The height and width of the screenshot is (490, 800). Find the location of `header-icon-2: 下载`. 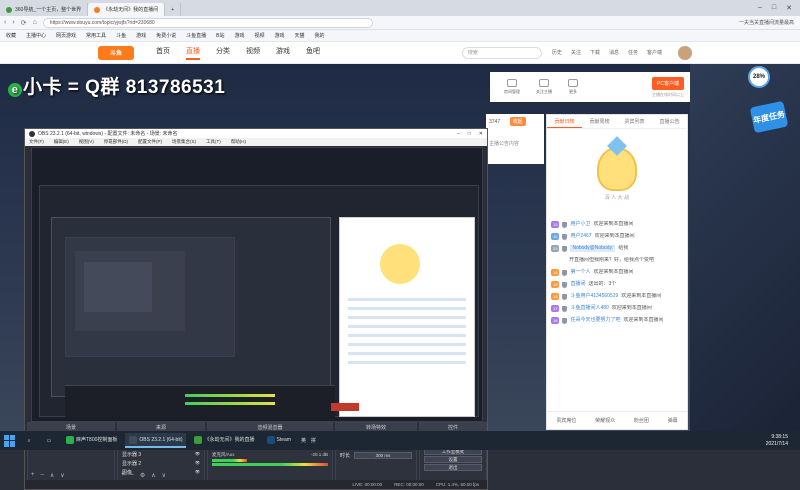

header-icon-2: 下载 is located at coordinates (595, 52).